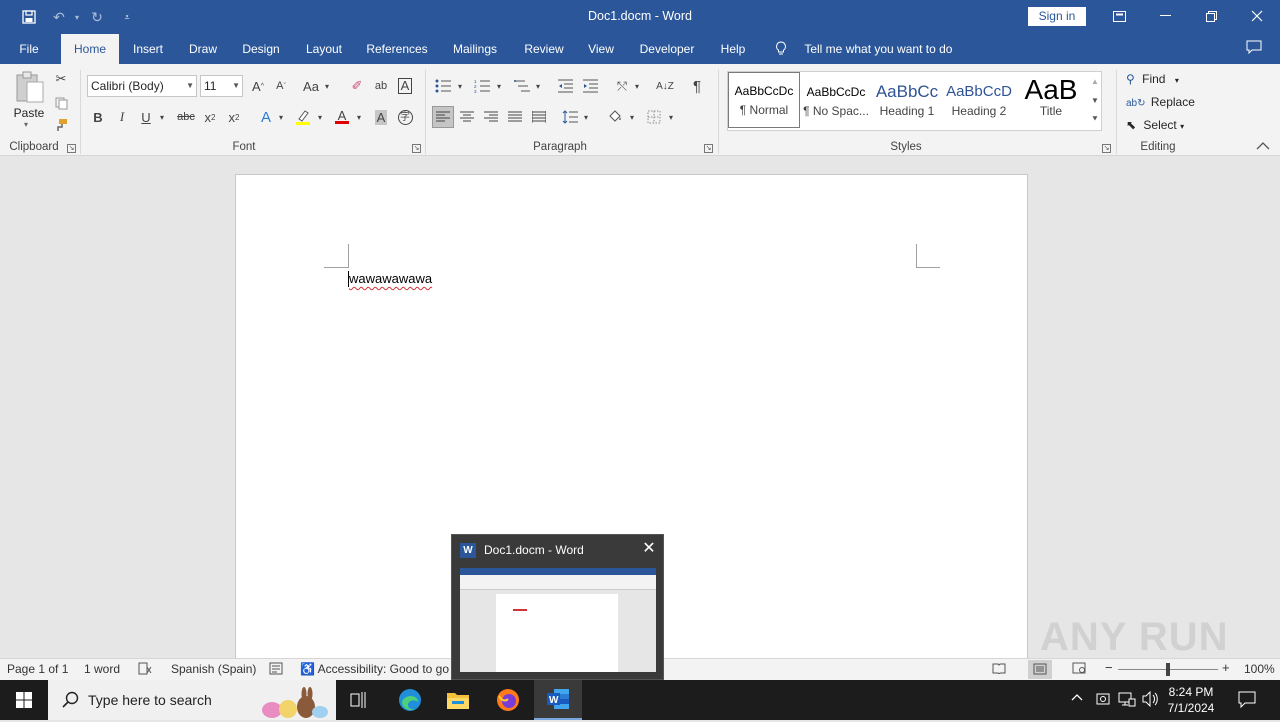 Image resolution: width=1280 pixels, height=722 pixels. Describe the element at coordinates (443, 117) in the screenshot. I see `align-left-icon` at that location.